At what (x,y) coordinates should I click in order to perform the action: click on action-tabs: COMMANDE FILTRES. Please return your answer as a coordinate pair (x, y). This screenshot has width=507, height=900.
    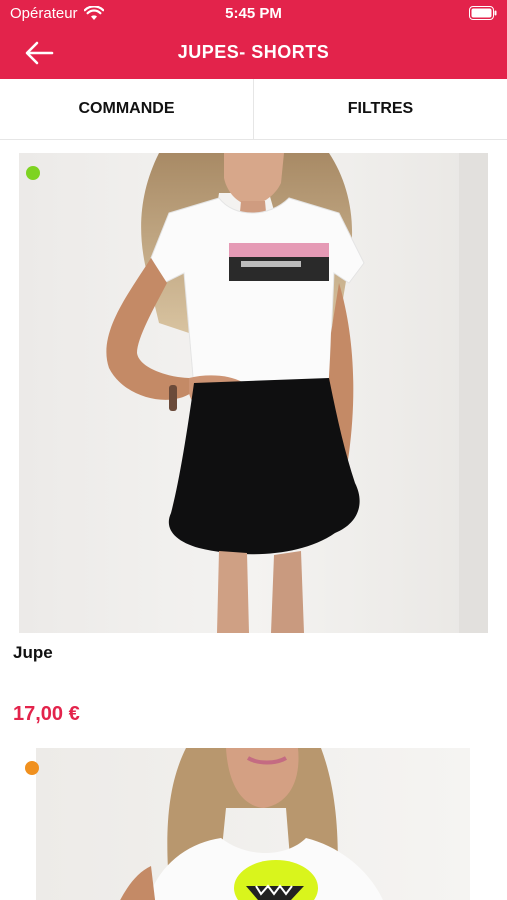
    Looking at the image, I should click on (253, 109).